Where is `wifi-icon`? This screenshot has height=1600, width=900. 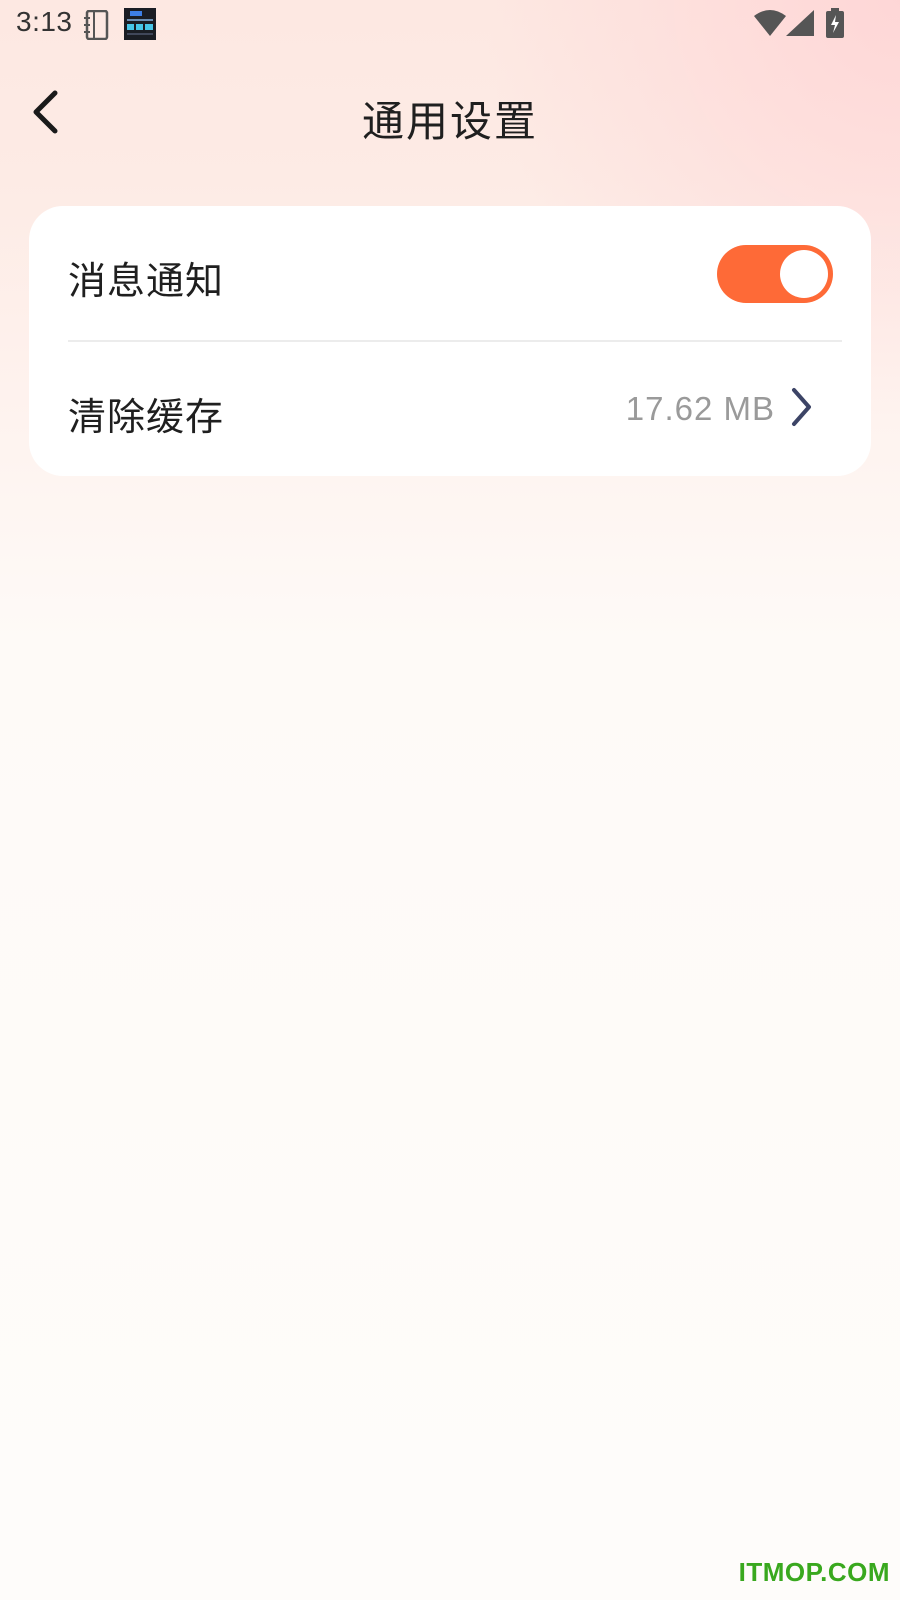 wifi-icon is located at coordinates (770, 25).